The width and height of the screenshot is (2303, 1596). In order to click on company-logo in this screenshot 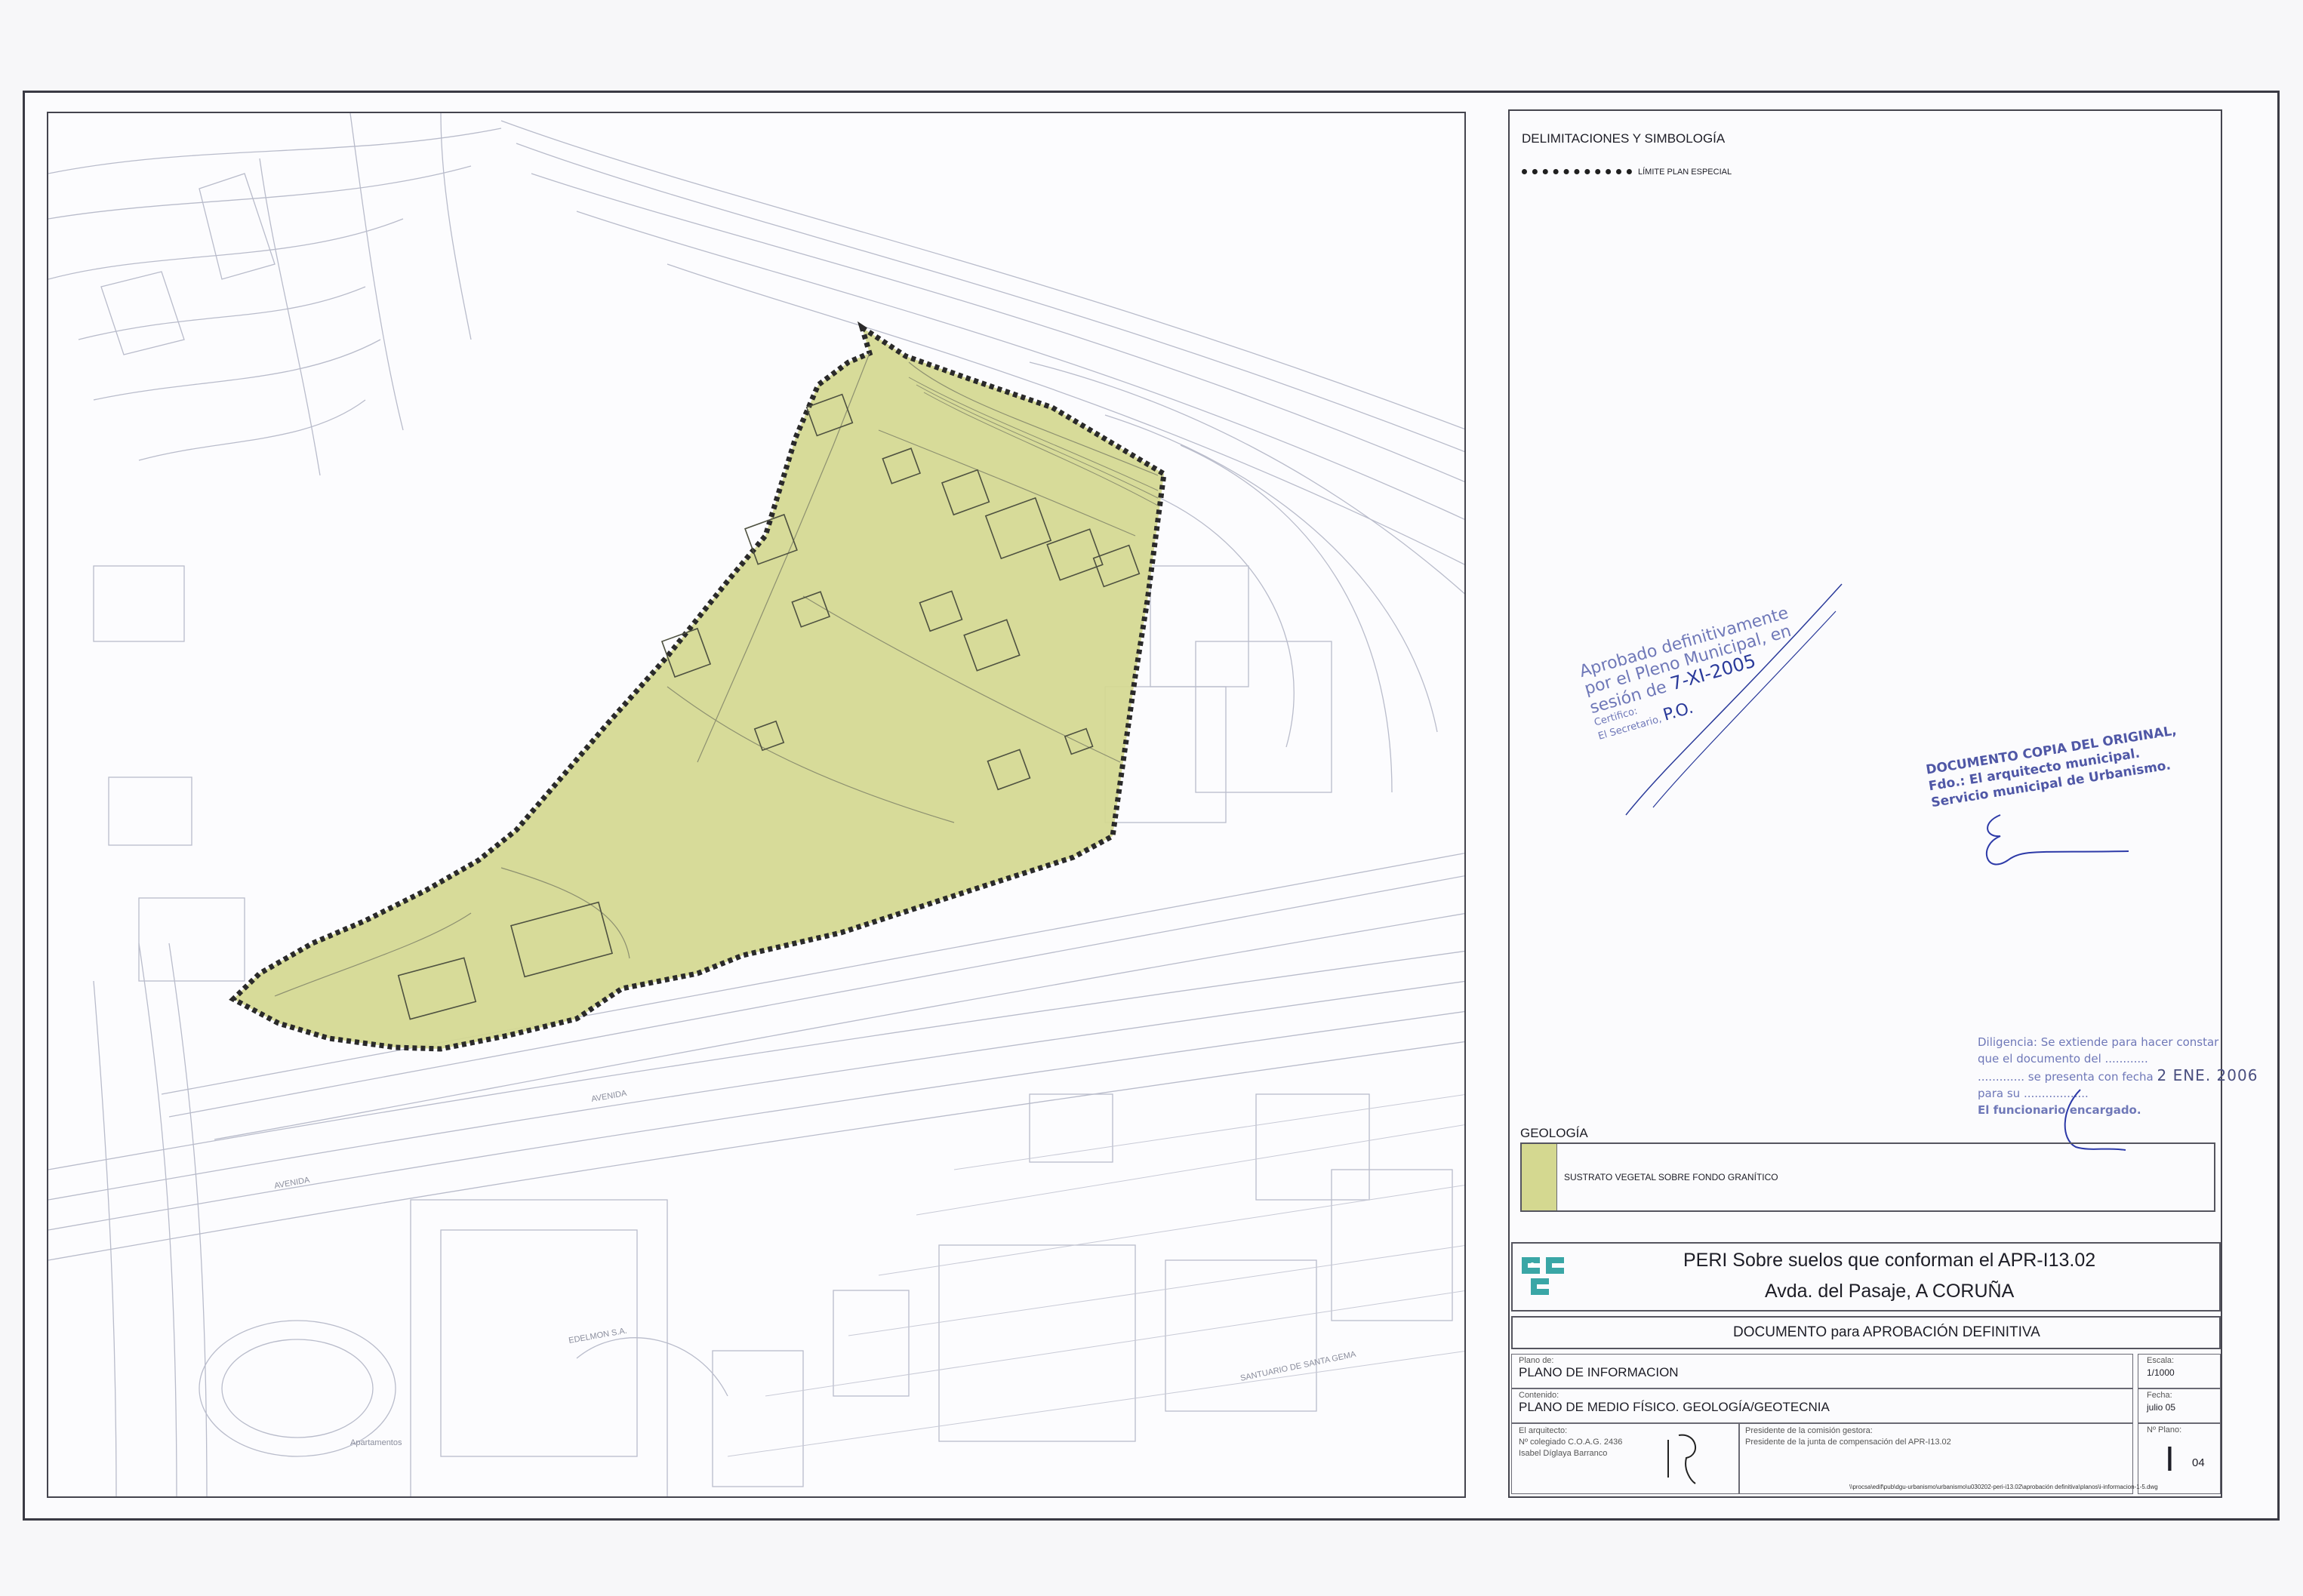, I will do `click(1543, 1276)`.